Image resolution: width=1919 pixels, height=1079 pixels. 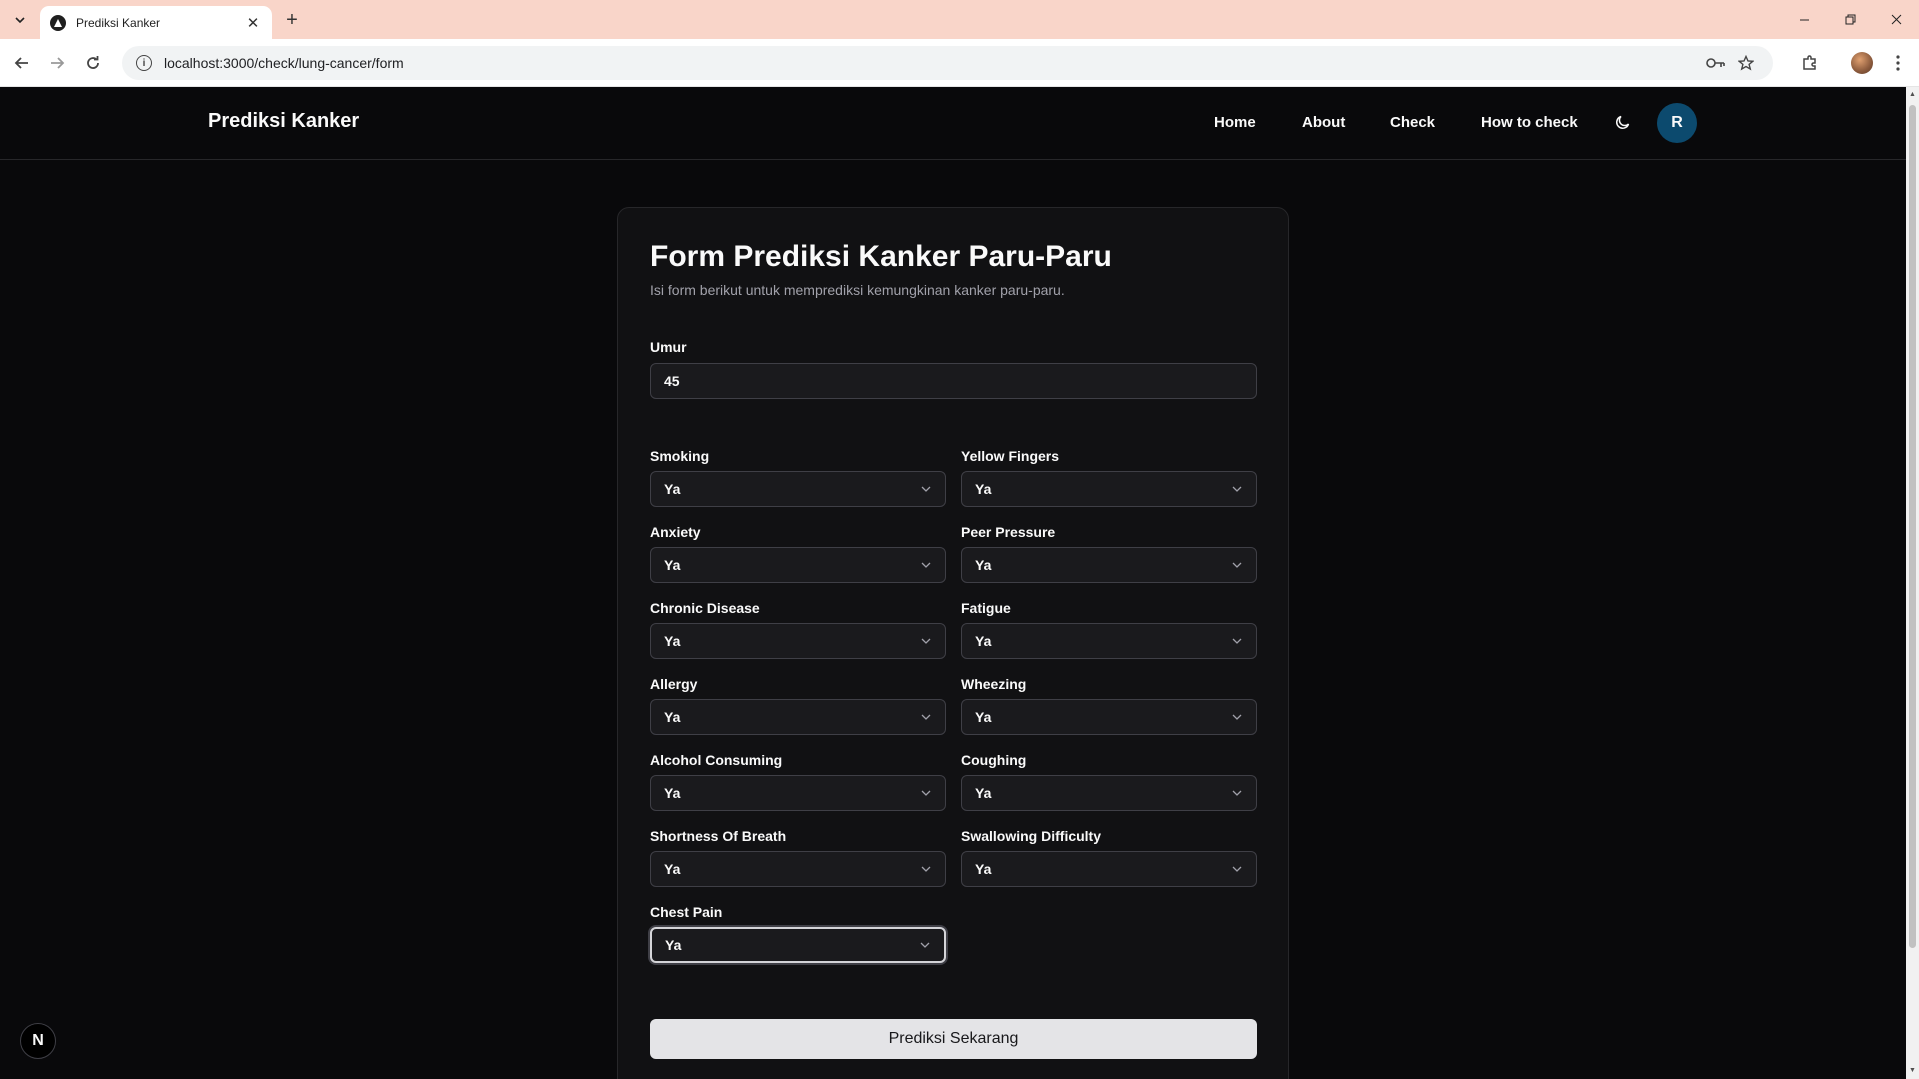 What do you see at coordinates (283, 121) in the screenshot?
I see `site-brand: Prediksi Kanker` at bounding box center [283, 121].